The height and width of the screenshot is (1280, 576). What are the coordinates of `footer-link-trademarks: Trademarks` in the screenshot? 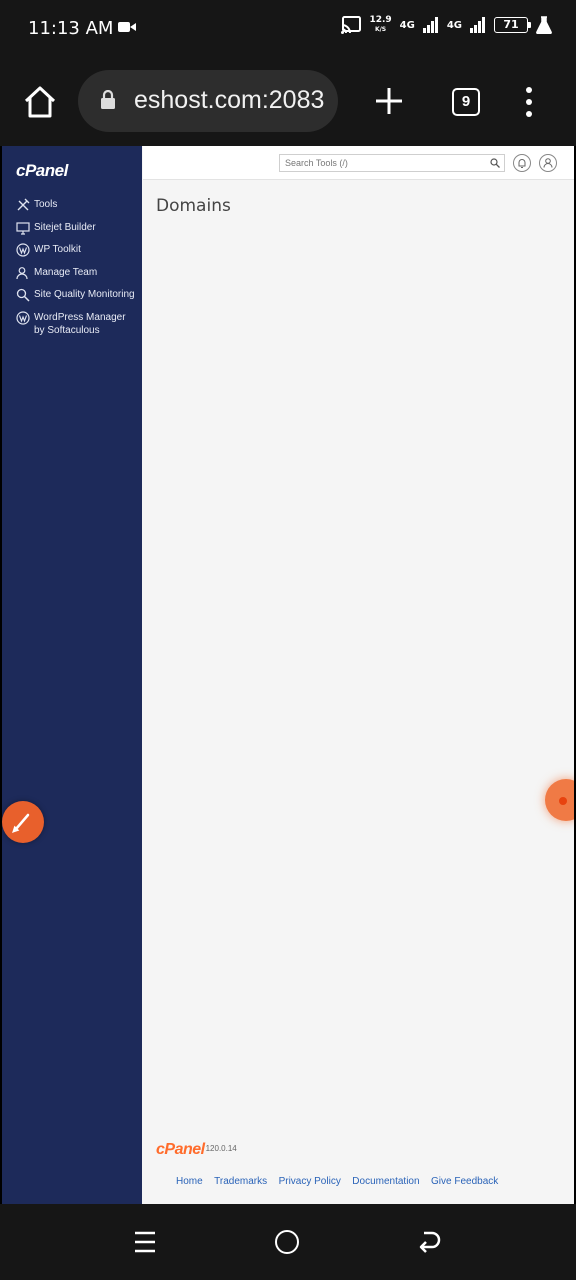 It's located at (240, 1181).